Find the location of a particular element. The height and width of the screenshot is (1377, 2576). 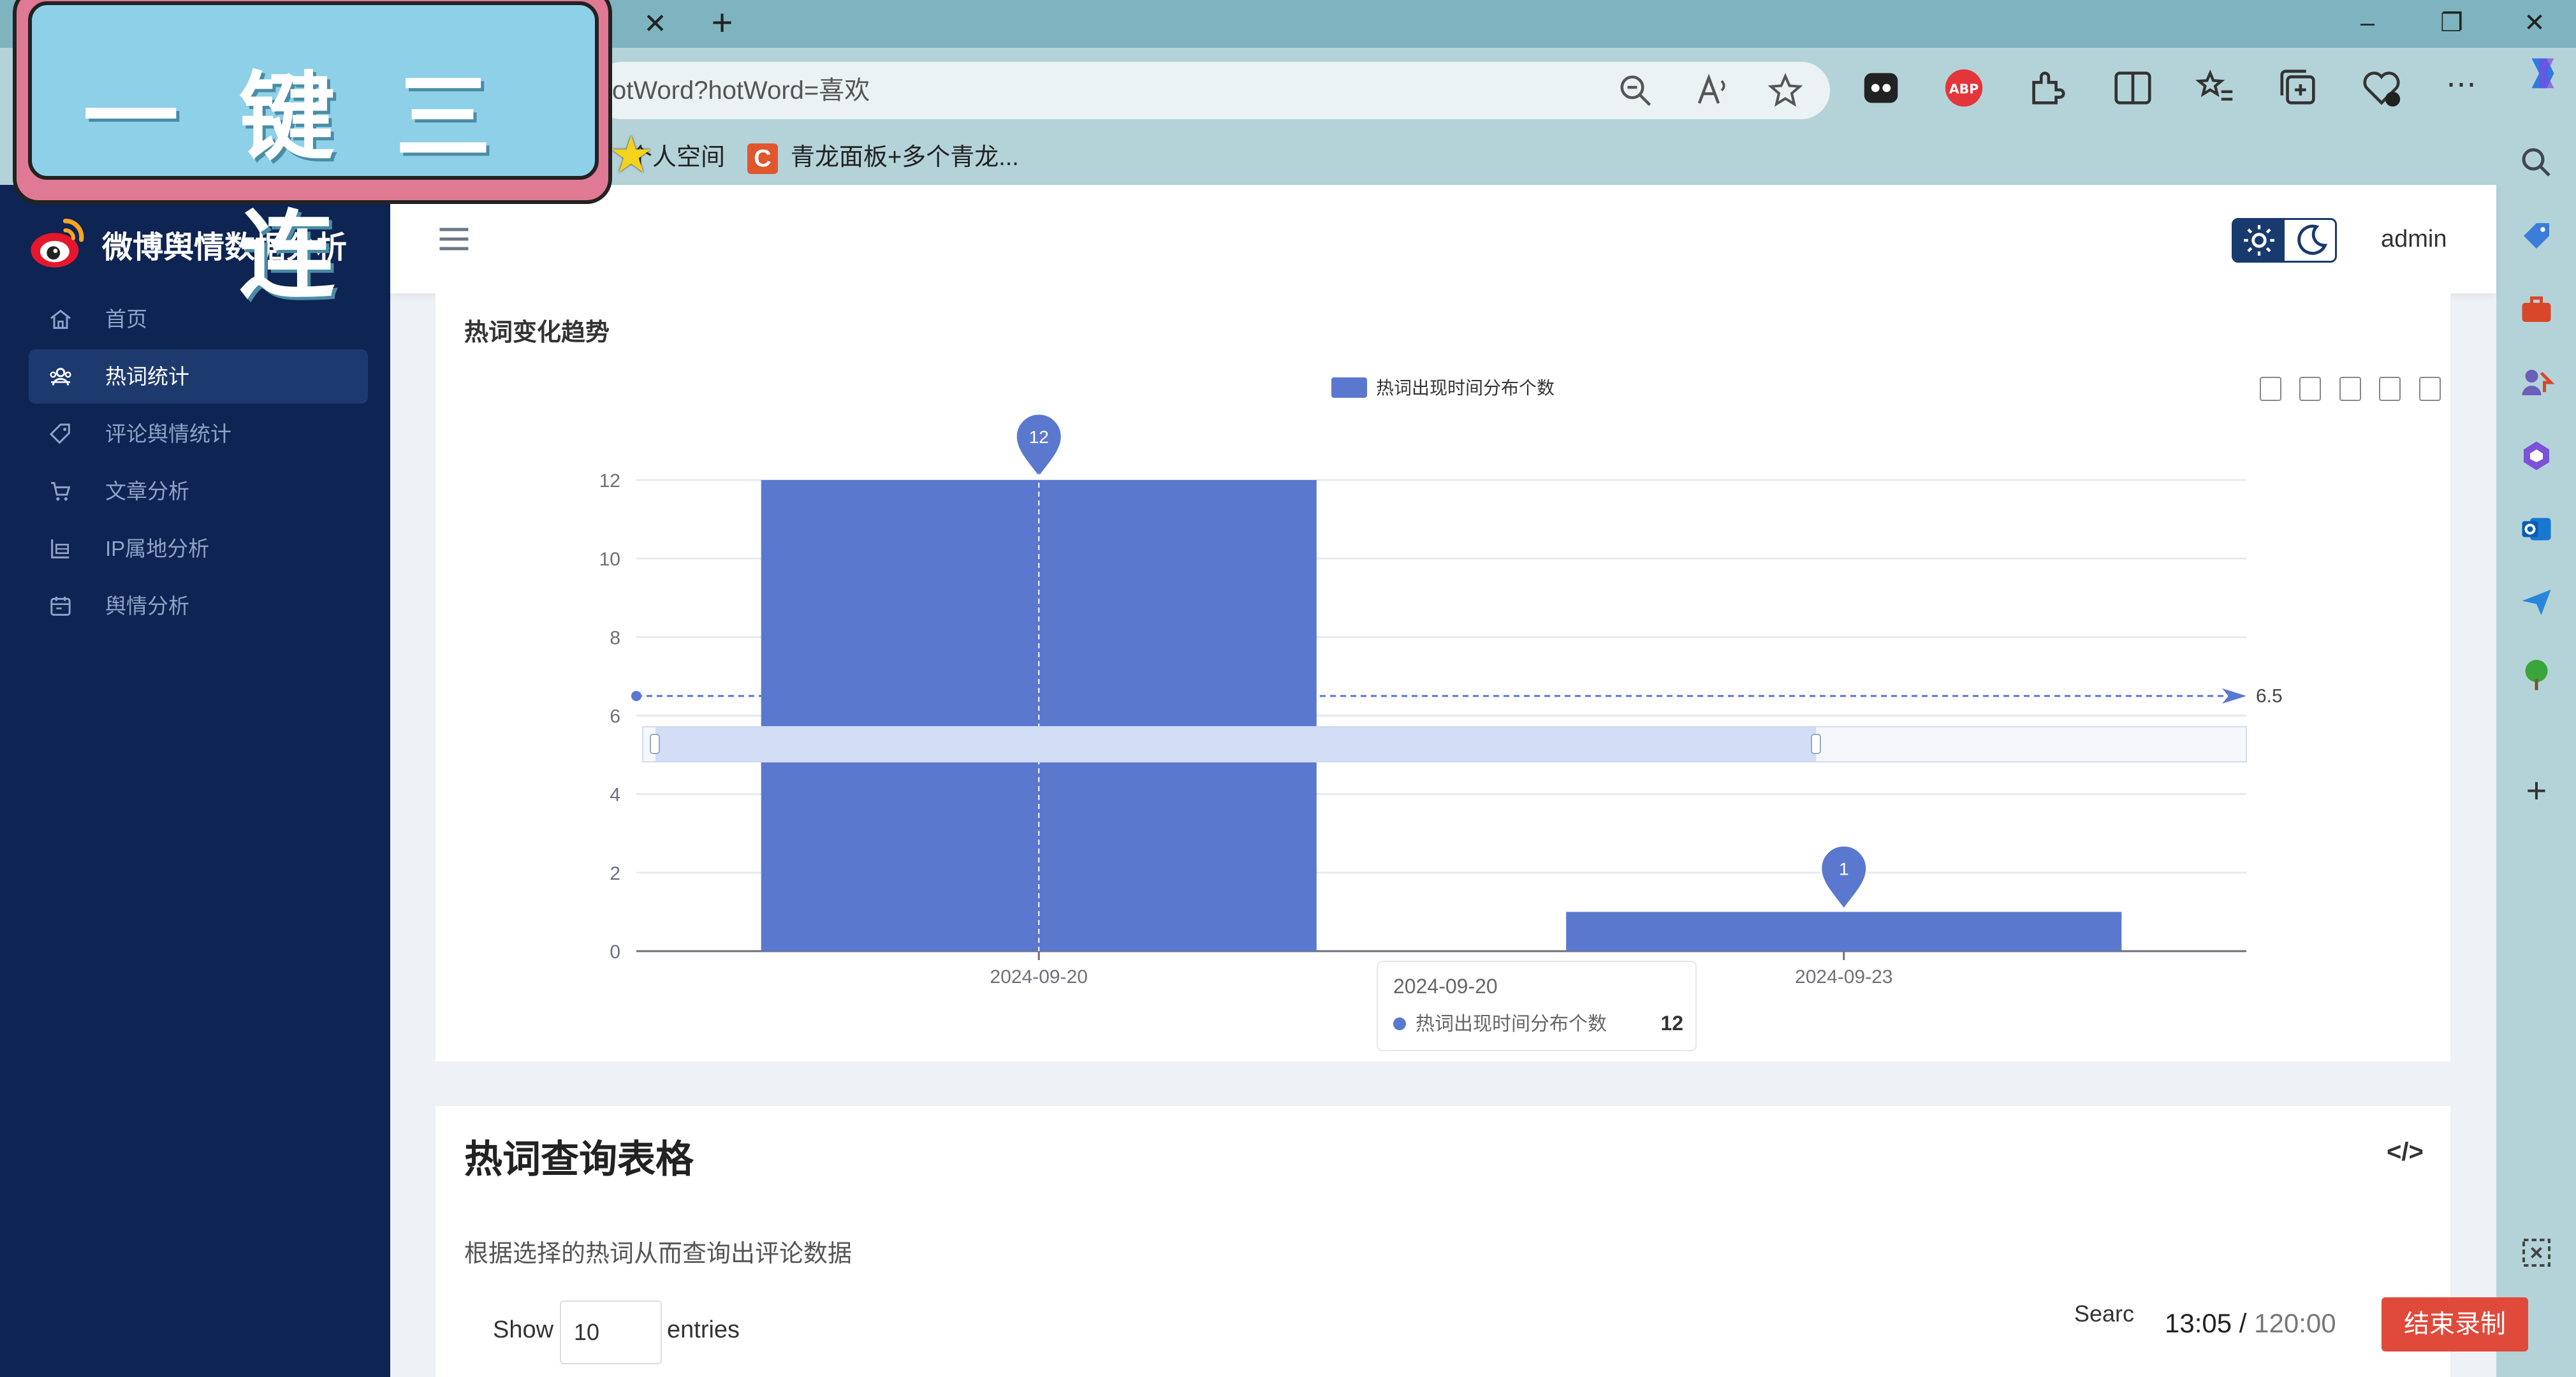

sidebar-item-article-analysis: 文章分析 is located at coordinates (198, 491).